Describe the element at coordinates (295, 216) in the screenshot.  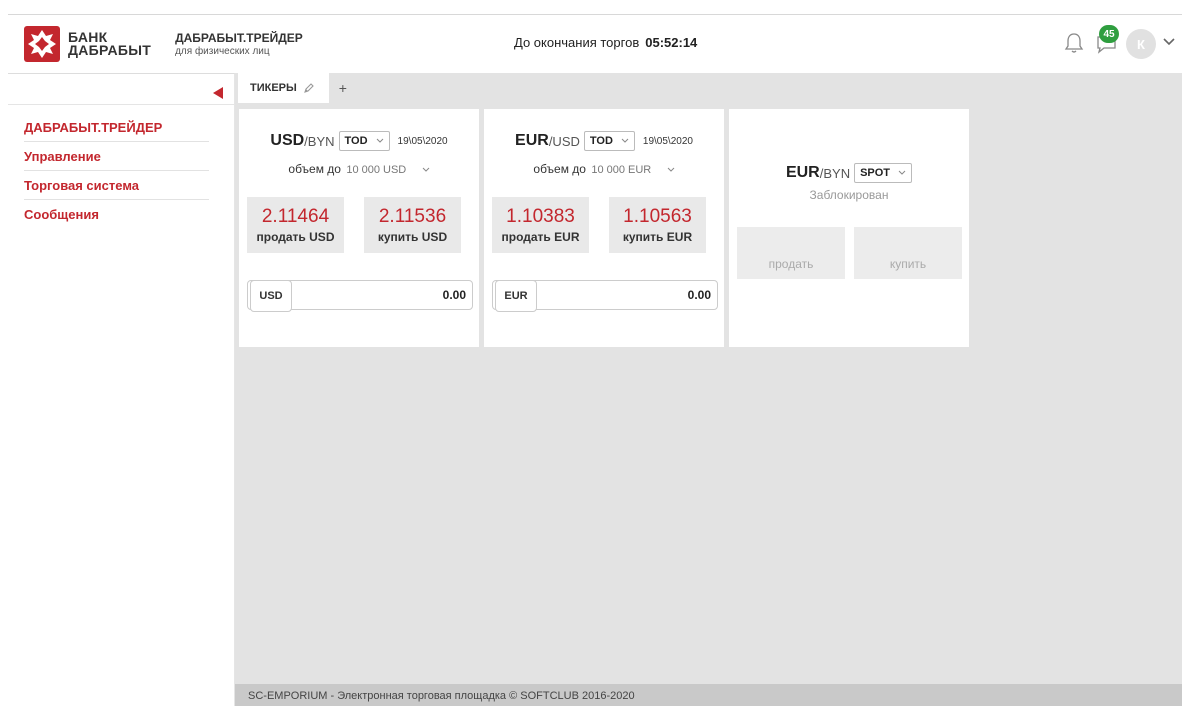
I see `sell-rate: 2.11464` at that location.